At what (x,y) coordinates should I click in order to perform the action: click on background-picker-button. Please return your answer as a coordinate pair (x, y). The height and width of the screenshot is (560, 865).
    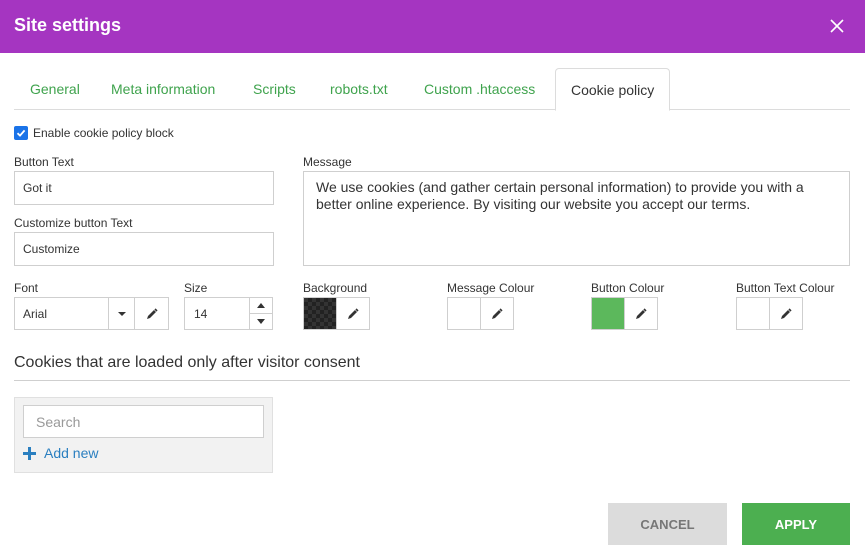
    Looking at the image, I should click on (353, 313).